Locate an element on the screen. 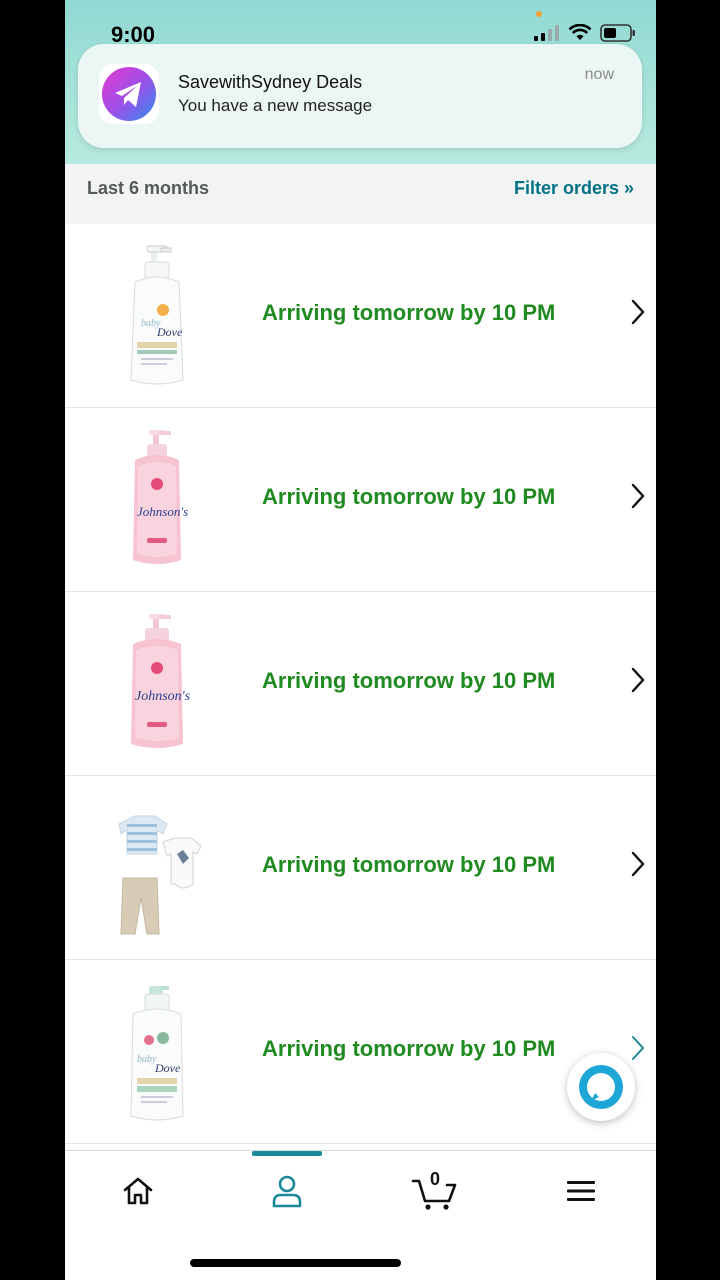  nav-home is located at coordinates (138, 1191).